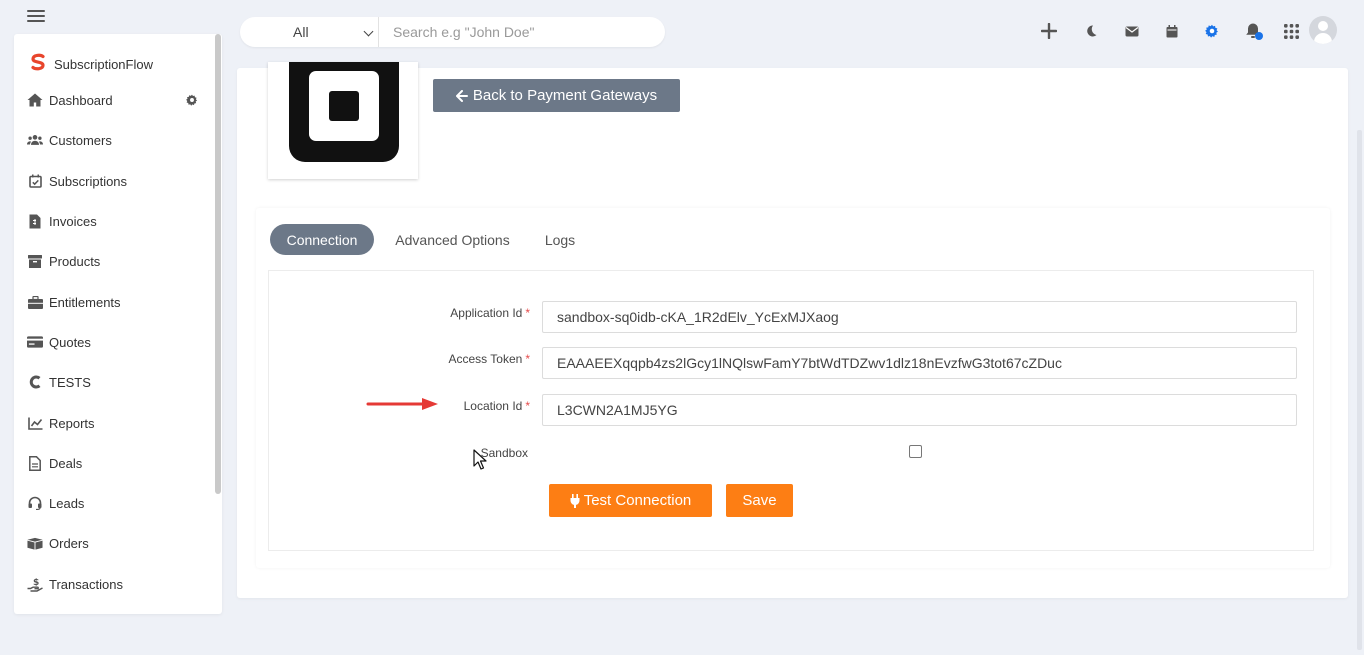 Image resolution: width=1364 pixels, height=655 pixels. I want to click on back-to-payment-gateways-button: Back to Payment Gateways, so click(556, 95).